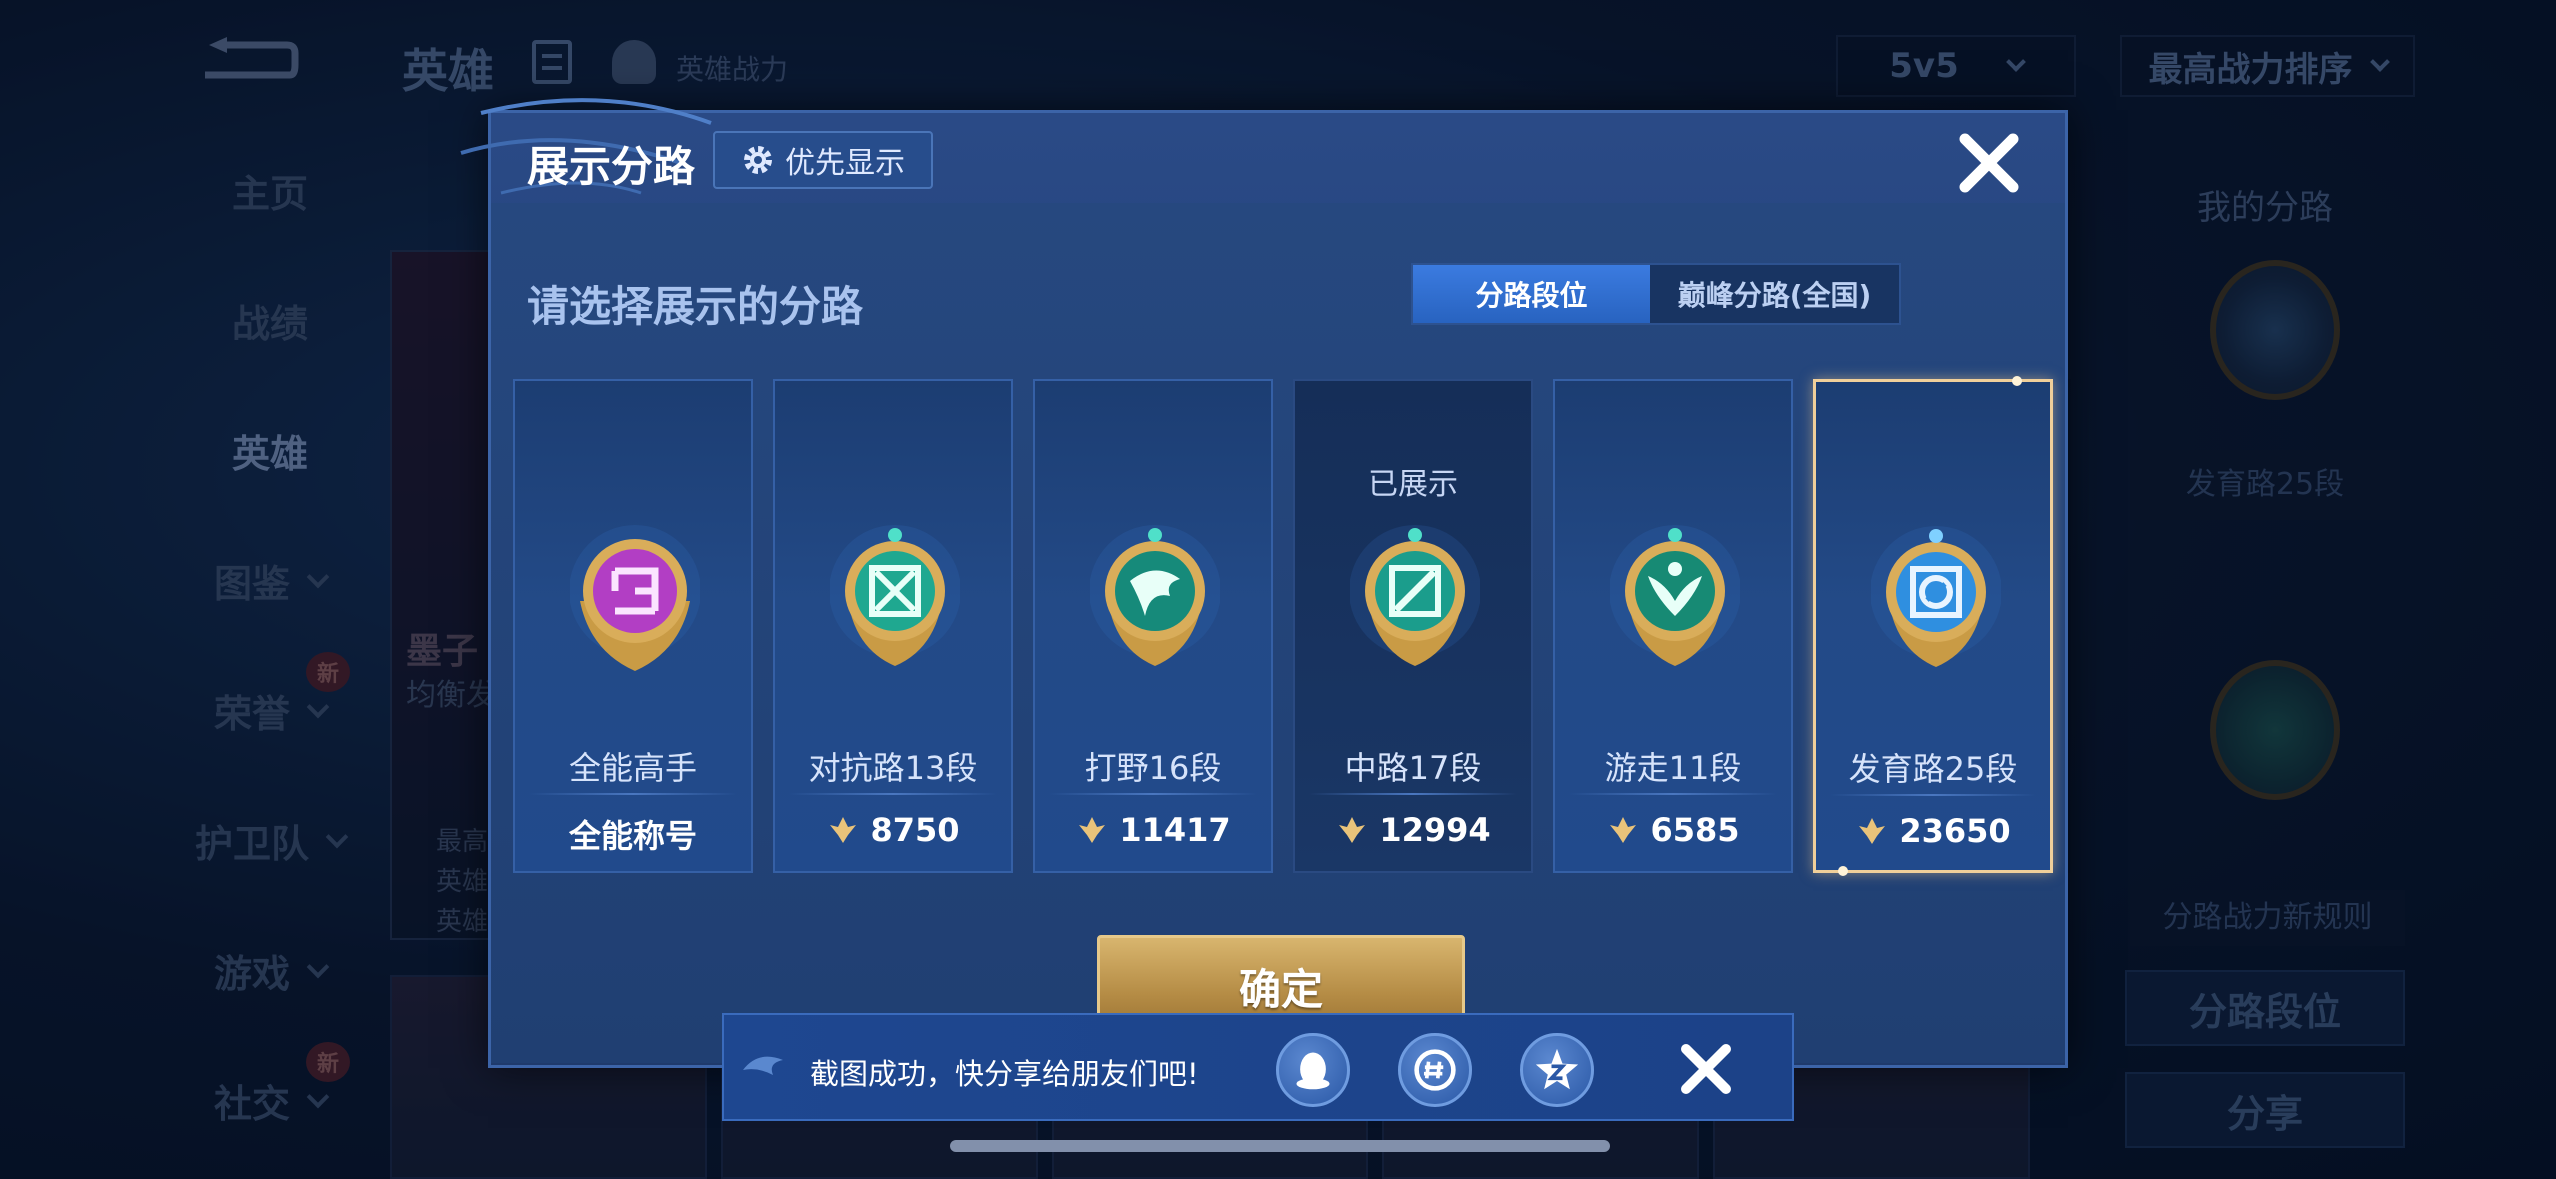 The height and width of the screenshot is (1179, 2556). I want to click on dialog-title: 展示分路, so click(611, 166).